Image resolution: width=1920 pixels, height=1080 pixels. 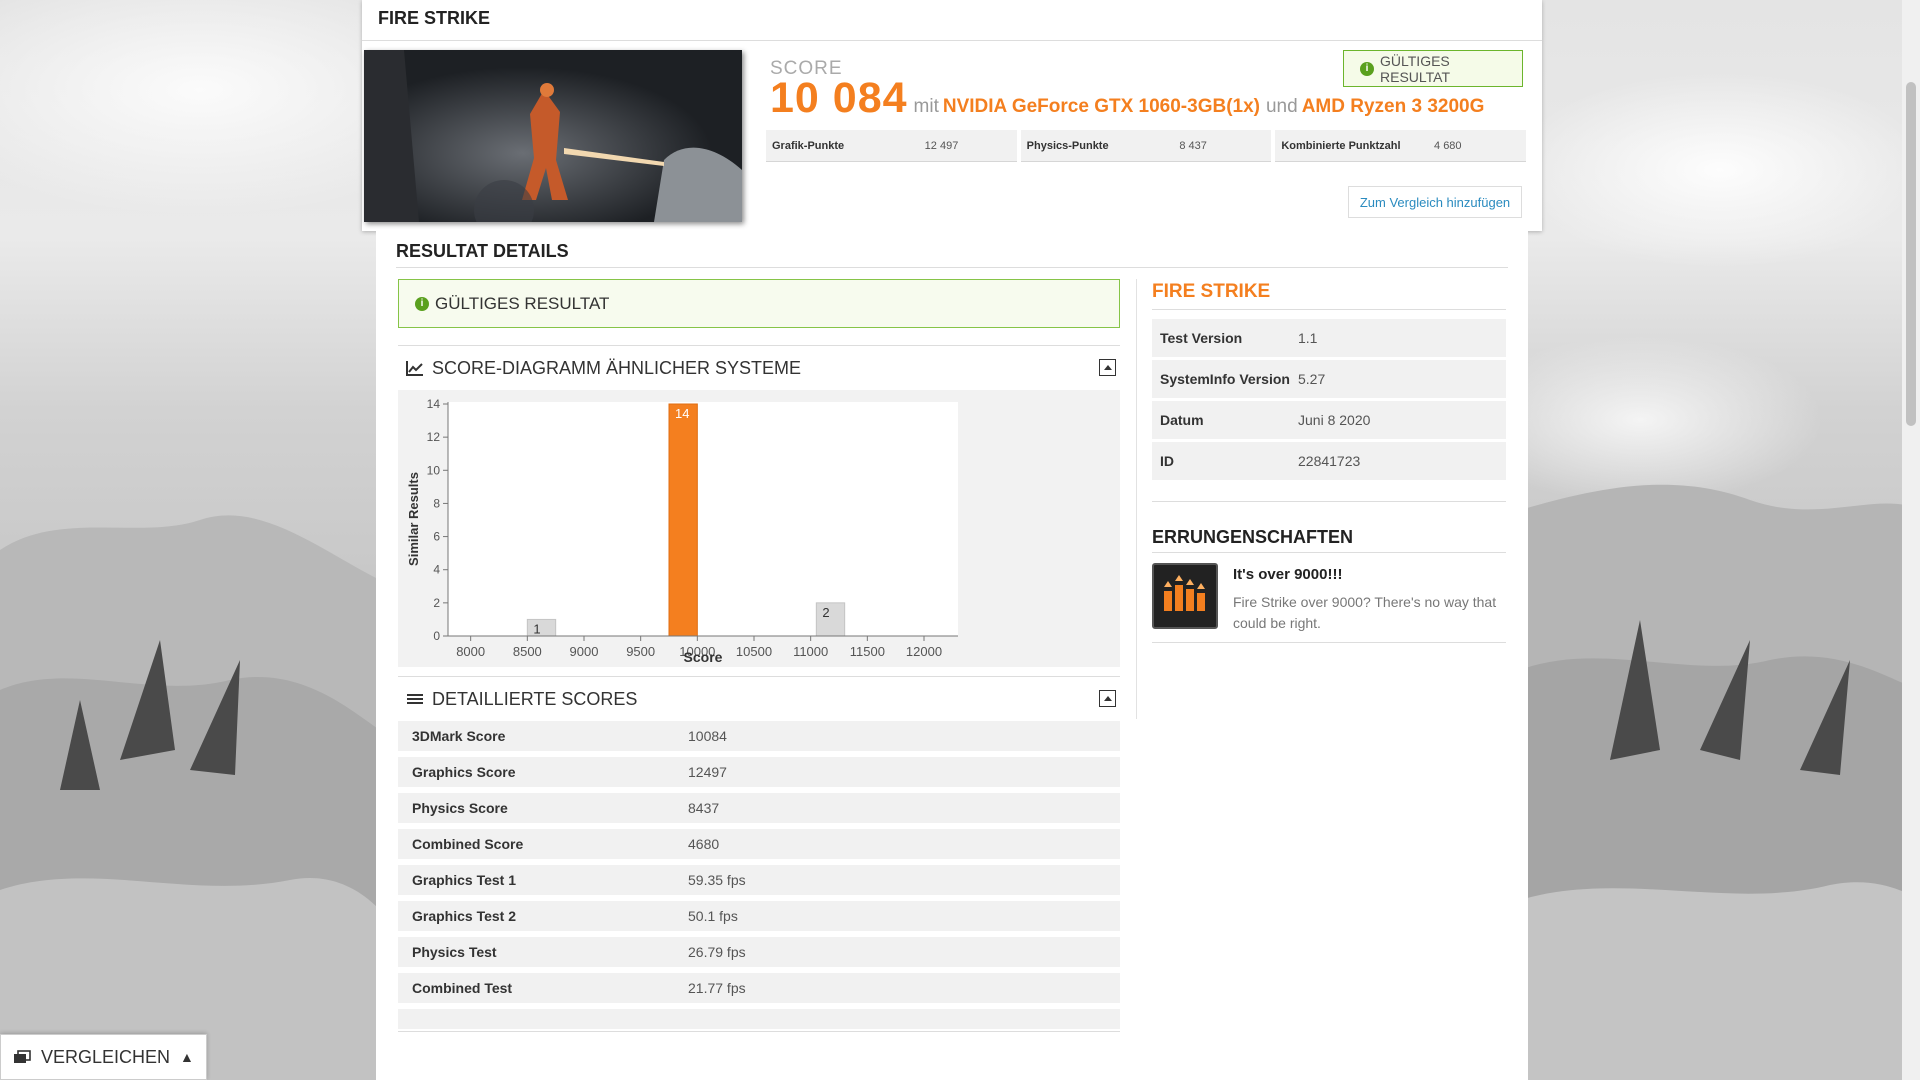 What do you see at coordinates (470, 651) in the screenshot?
I see `x-tick-label: 8000` at bounding box center [470, 651].